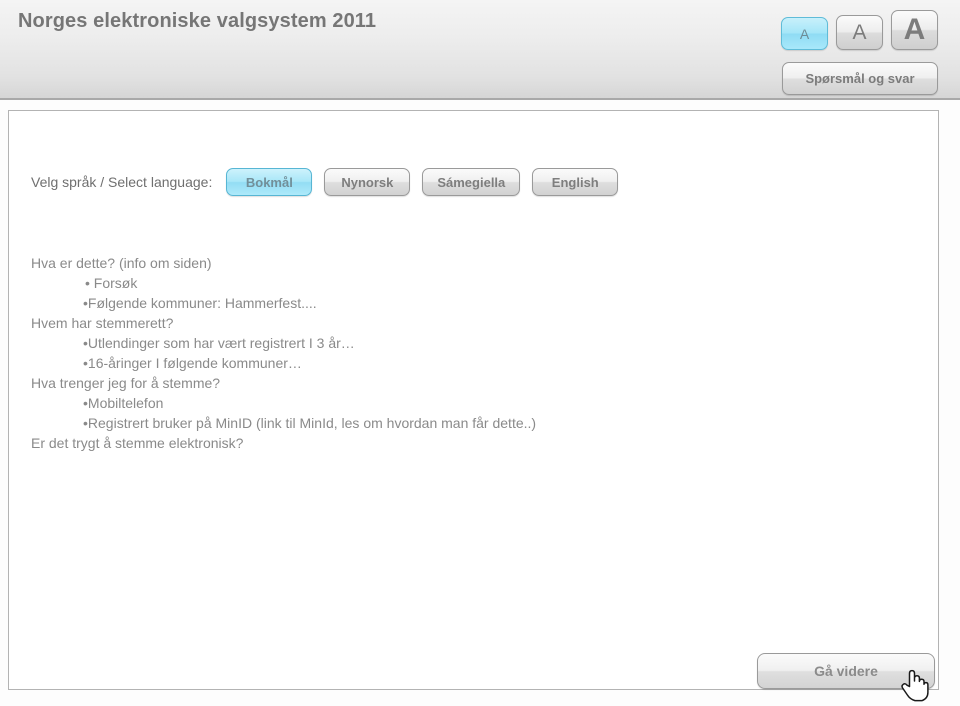 The width and height of the screenshot is (960, 706). Describe the element at coordinates (804, 33) in the screenshot. I see `text-size-small-button: A` at that location.